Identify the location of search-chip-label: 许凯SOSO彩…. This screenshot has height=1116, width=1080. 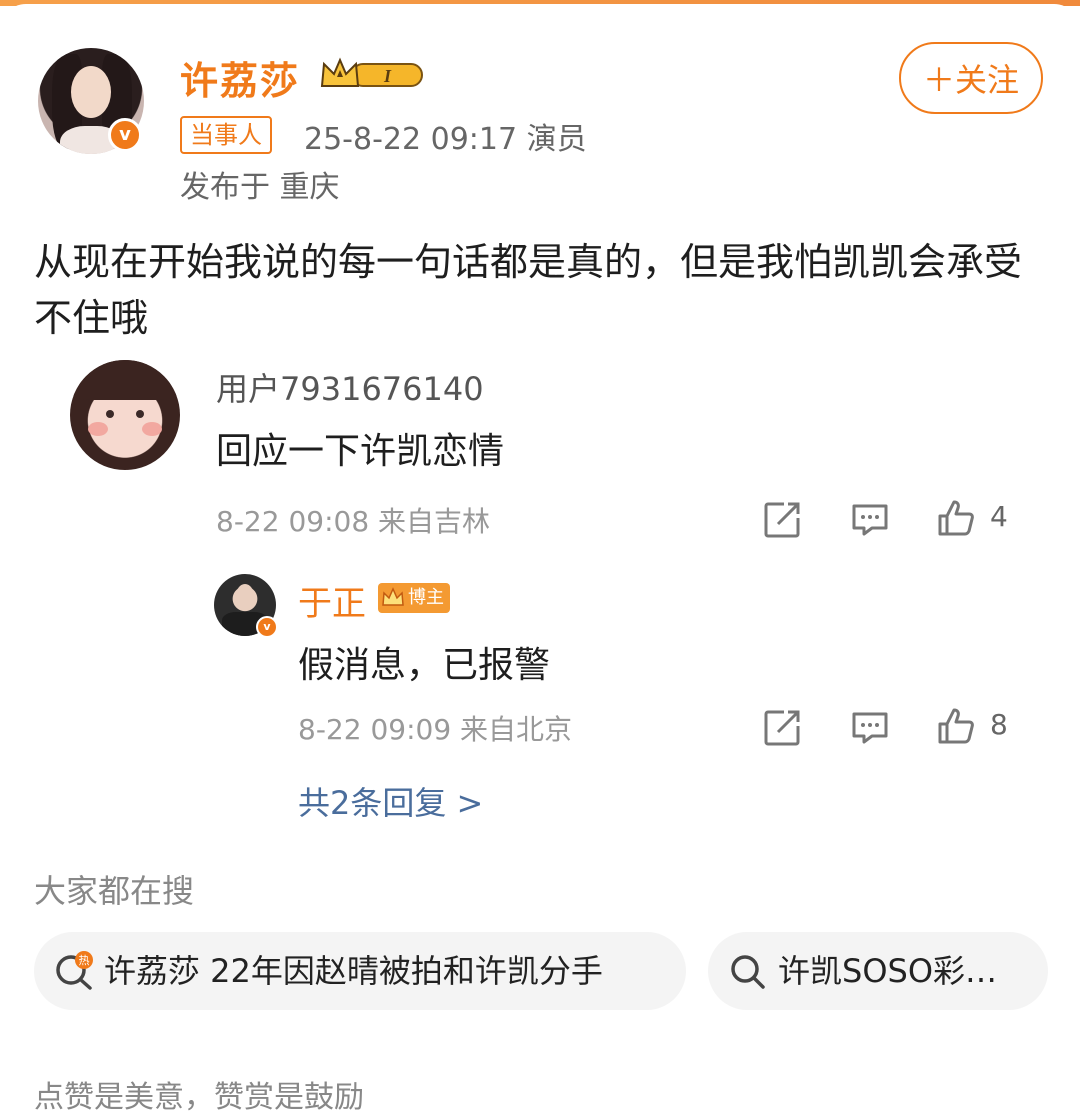
(888, 971).